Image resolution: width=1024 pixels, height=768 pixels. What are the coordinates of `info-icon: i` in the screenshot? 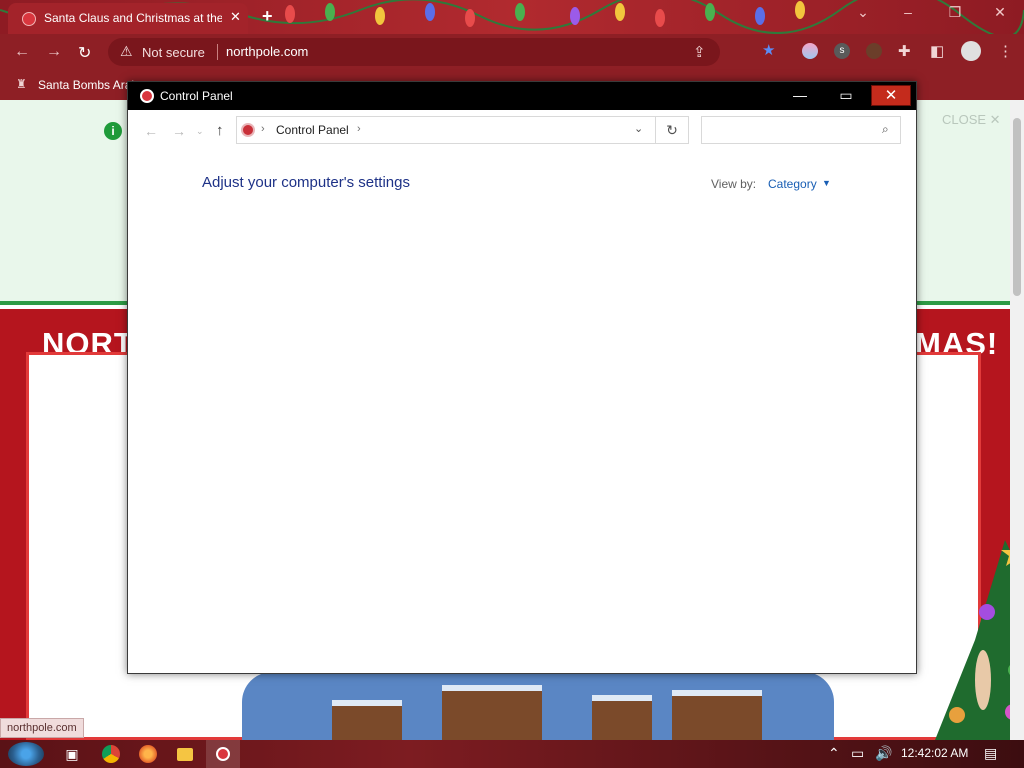 It's located at (113, 131).